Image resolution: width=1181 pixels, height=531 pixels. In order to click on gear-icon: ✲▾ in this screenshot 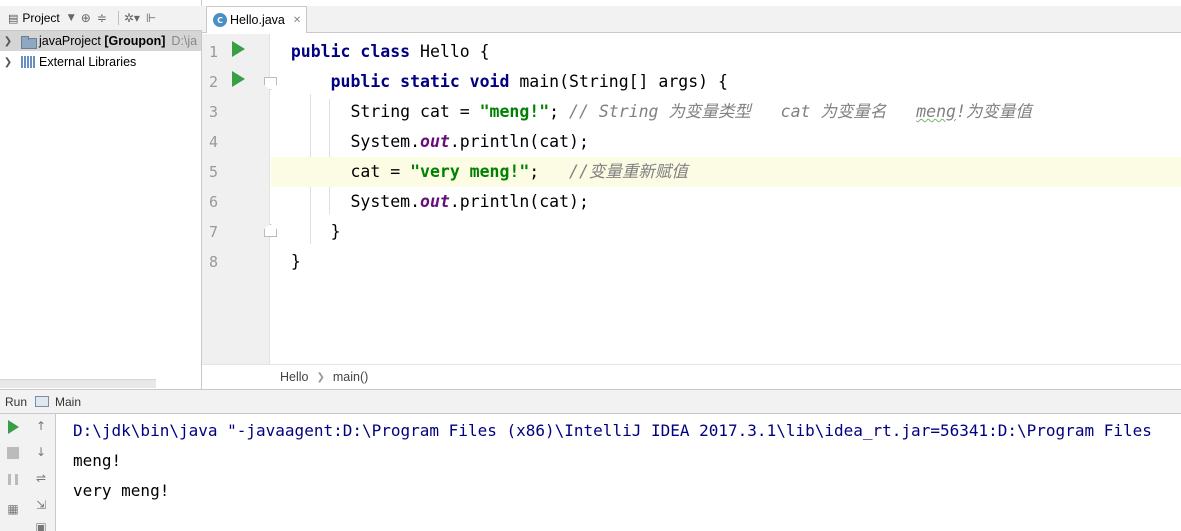, I will do `click(132, 18)`.